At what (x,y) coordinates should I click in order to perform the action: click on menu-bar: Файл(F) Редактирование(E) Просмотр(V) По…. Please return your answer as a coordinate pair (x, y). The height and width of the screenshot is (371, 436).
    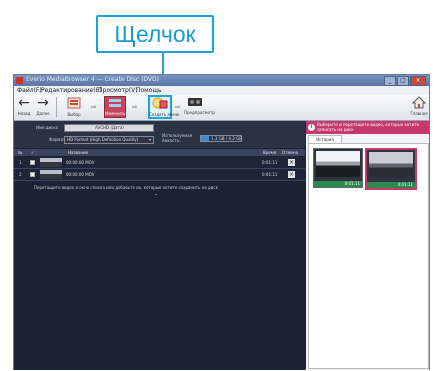
    Looking at the image, I should click on (221, 90).